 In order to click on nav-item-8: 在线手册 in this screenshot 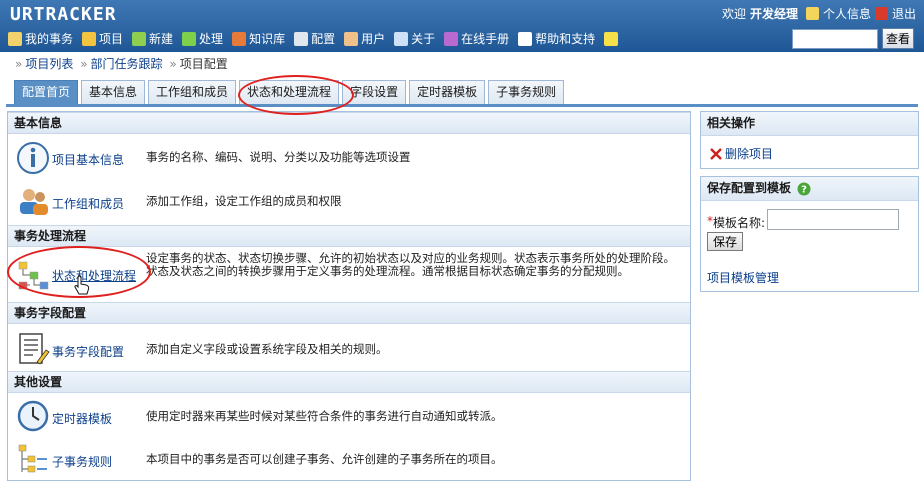, I will do `click(476, 38)`.